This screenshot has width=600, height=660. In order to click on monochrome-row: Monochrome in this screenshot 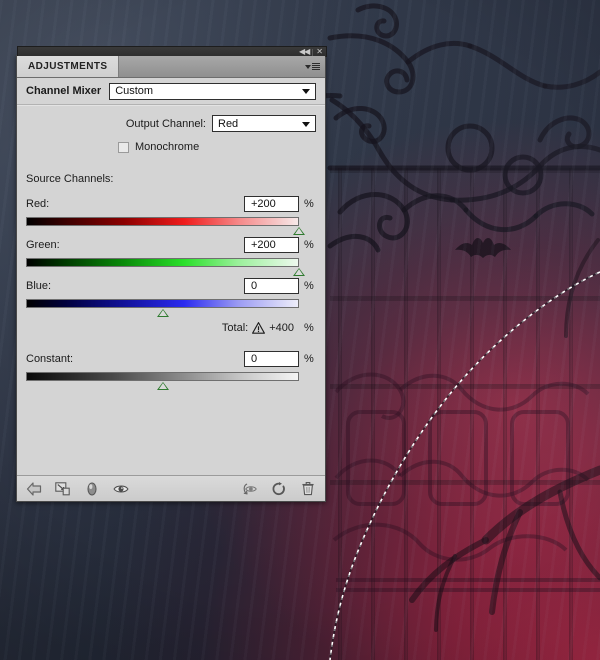, I will do `click(171, 147)`.